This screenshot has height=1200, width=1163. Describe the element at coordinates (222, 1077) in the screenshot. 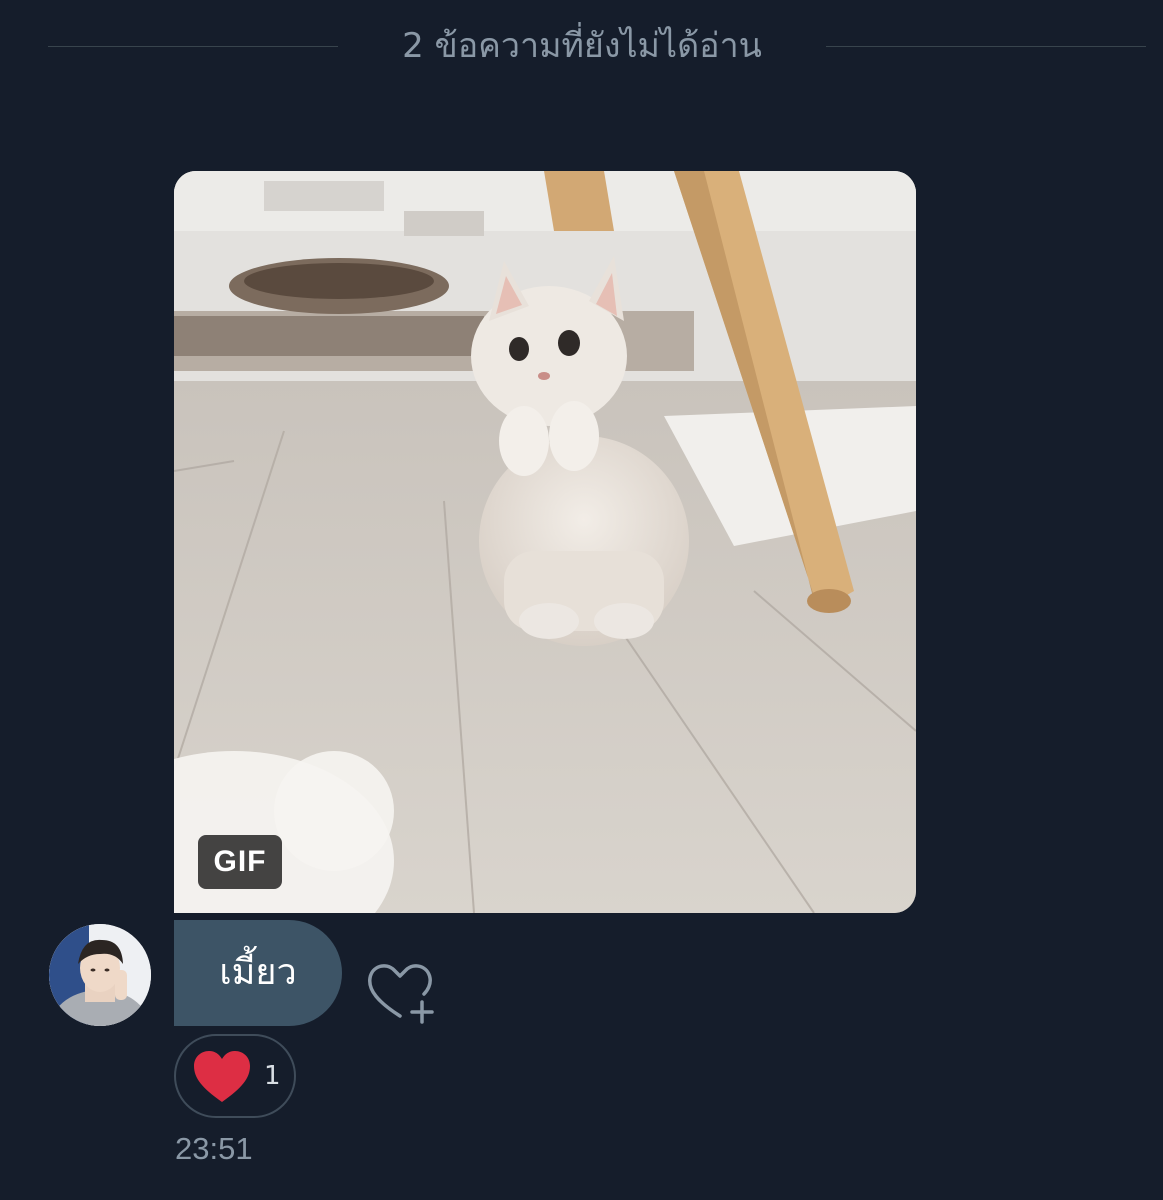

I see `heart-icon` at that location.